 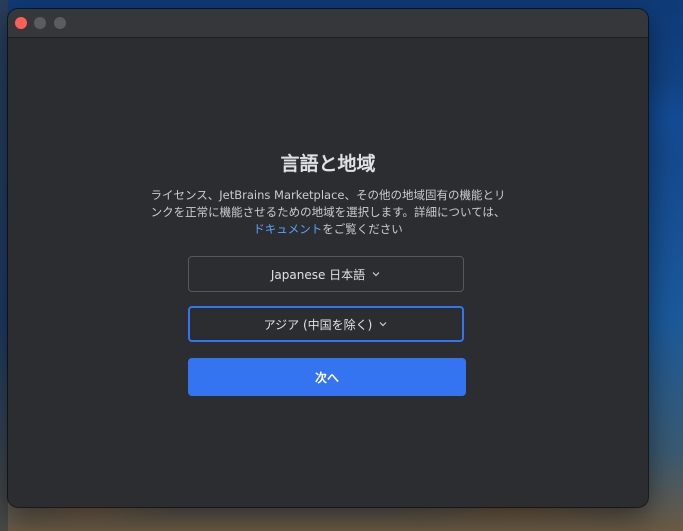 What do you see at coordinates (60, 23) in the screenshot?
I see `maximize-window-button` at bounding box center [60, 23].